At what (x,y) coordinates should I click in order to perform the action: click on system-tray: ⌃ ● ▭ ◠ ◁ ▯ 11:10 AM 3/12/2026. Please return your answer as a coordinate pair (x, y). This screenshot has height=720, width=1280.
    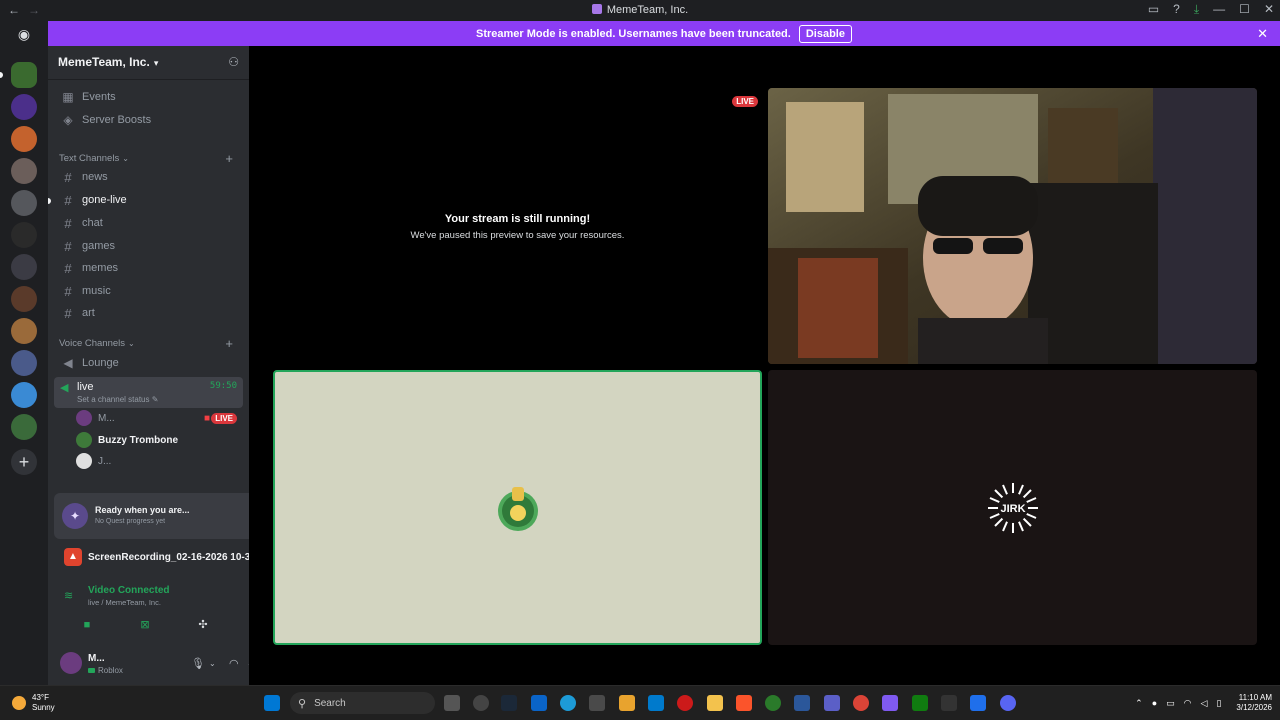
    Looking at the image, I should click on (1203, 703).